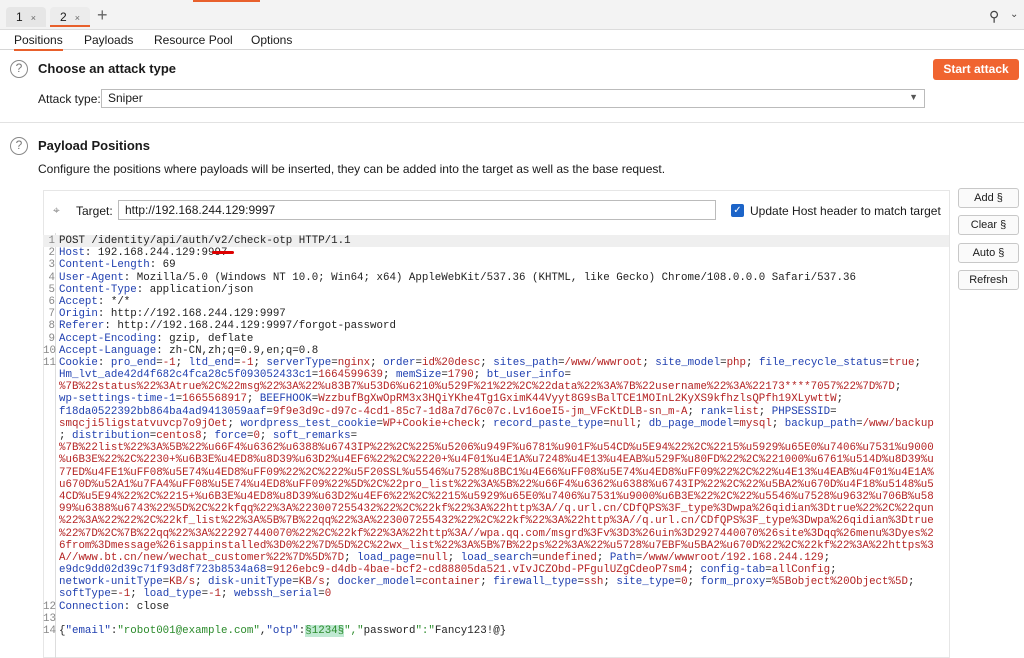 Image resolution: width=1024 pixels, height=658 pixels. Describe the element at coordinates (188, 631) in the screenshot. I see `code-token: "robot001@example.com"` at that location.